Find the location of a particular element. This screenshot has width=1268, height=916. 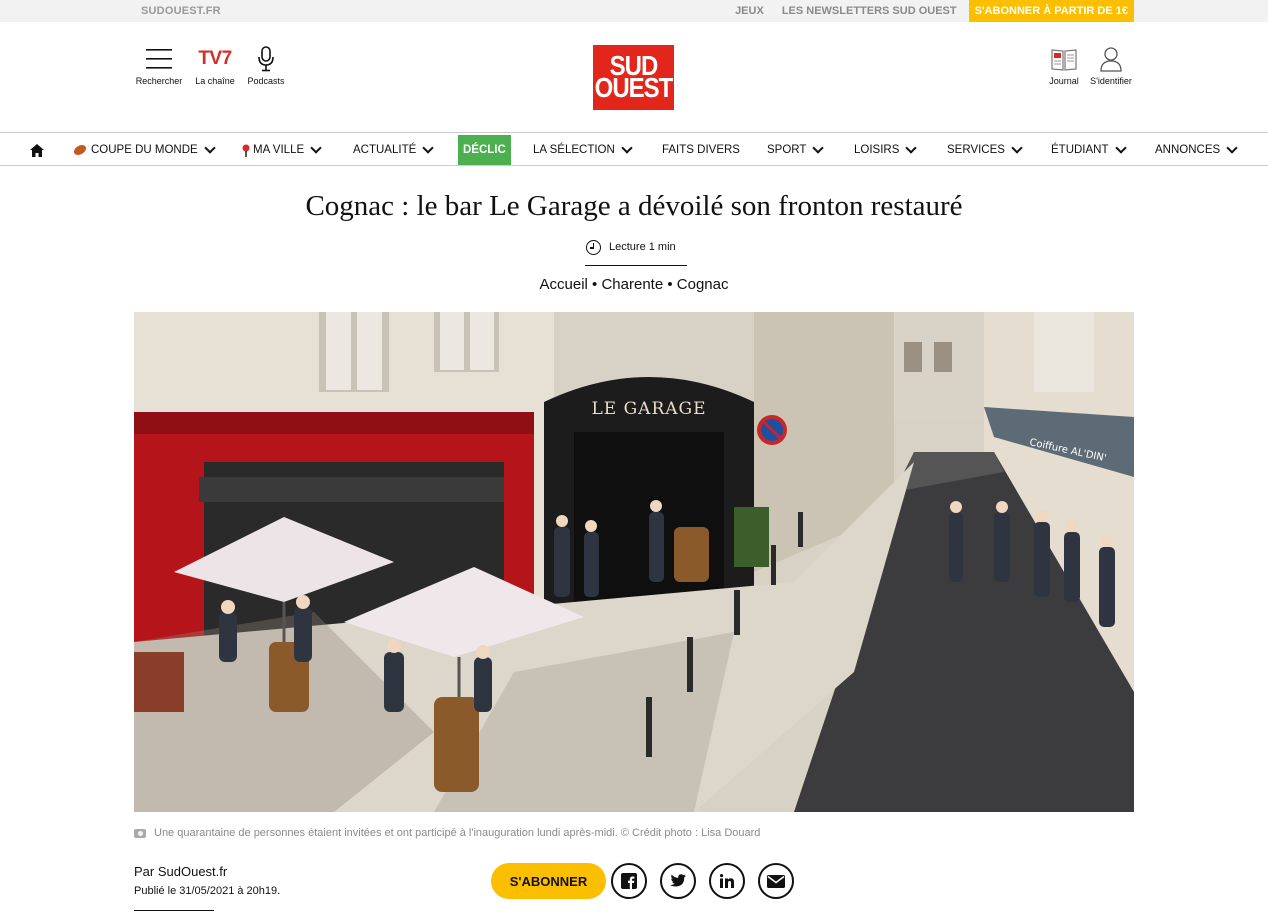

email-icon is located at coordinates (776, 881).